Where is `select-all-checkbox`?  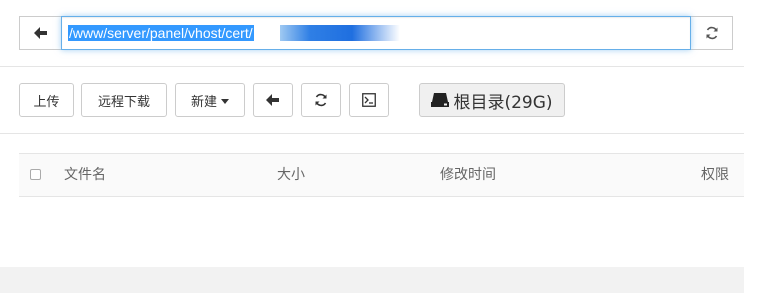
select-all-checkbox is located at coordinates (35, 174).